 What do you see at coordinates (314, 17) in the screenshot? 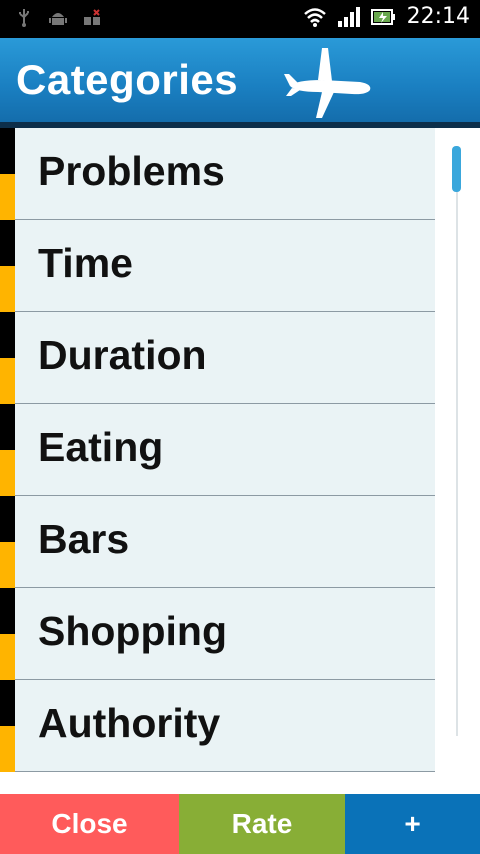
I see `wifi-icon` at bounding box center [314, 17].